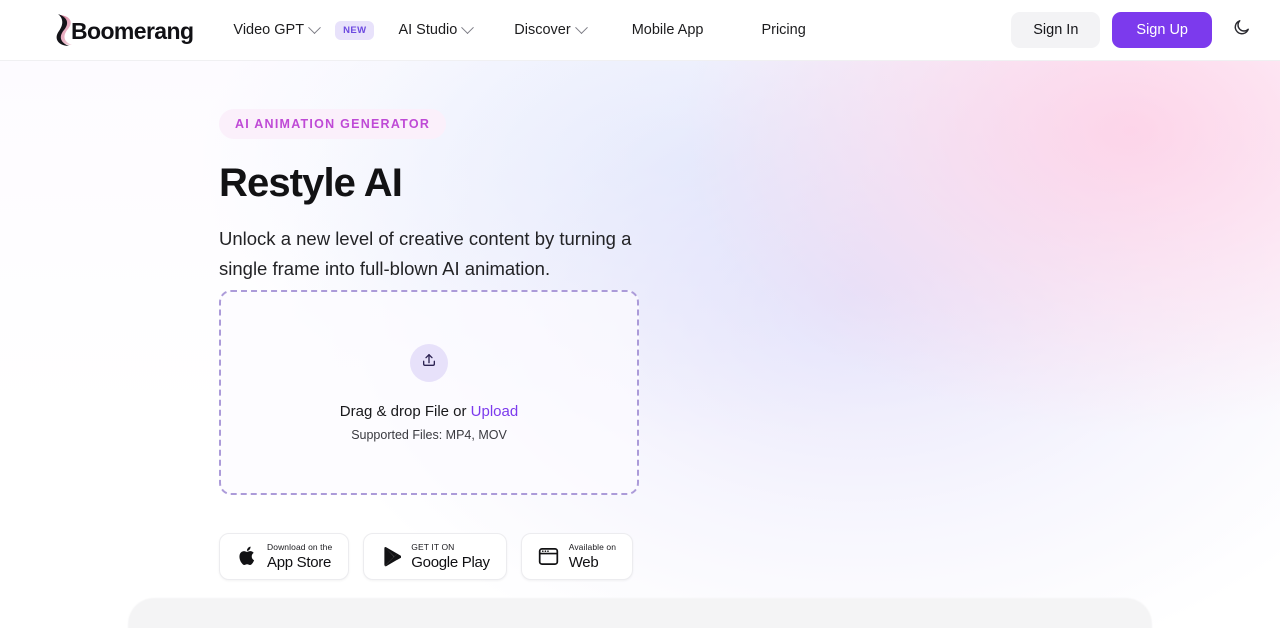 Image resolution: width=1280 pixels, height=628 pixels. What do you see at coordinates (549, 556) in the screenshot?
I see `browser-icon` at bounding box center [549, 556].